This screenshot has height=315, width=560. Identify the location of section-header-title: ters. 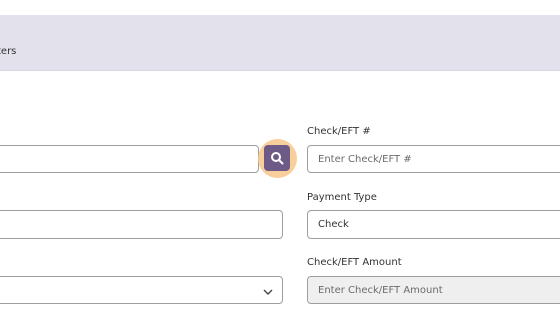
(8, 51).